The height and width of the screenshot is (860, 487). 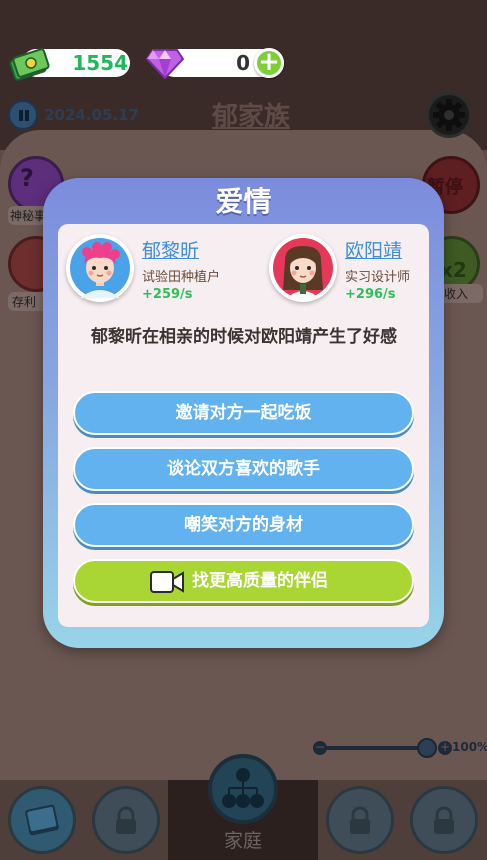 What do you see at coordinates (181, 277) in the screenshot?
I see `left-person-job: 试验田种植户` at bounding box center [181, 277].